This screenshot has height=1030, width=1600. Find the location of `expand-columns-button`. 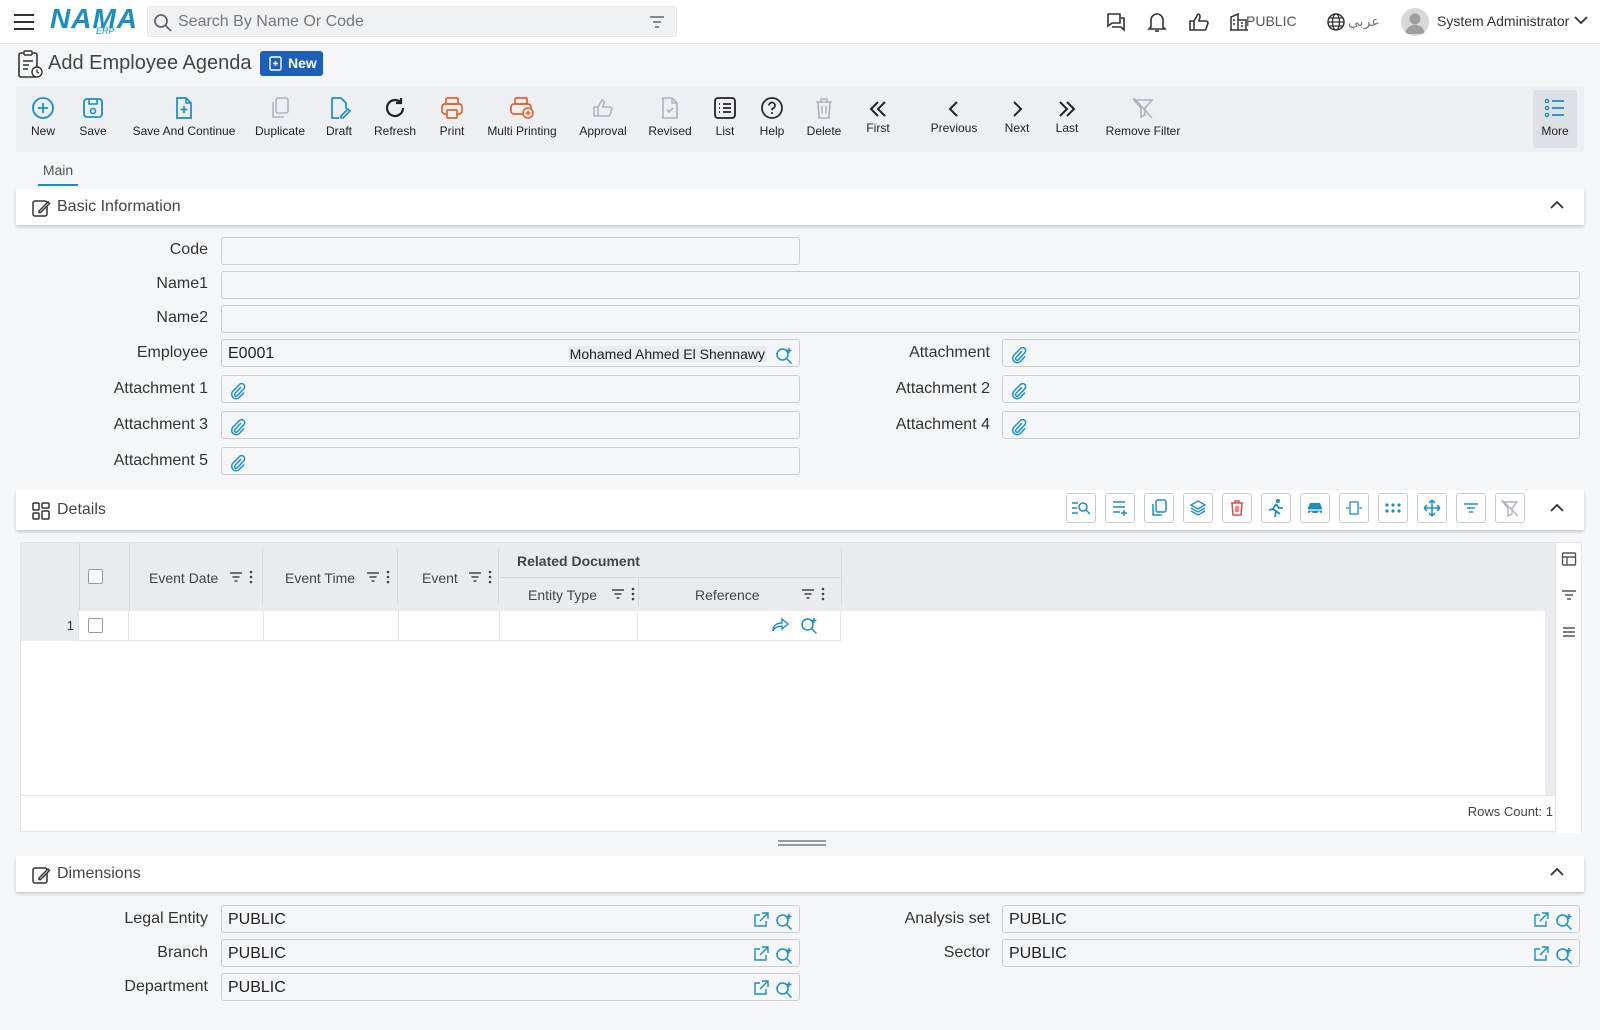

expand-columns-button is located at coordinates (1354, 508).